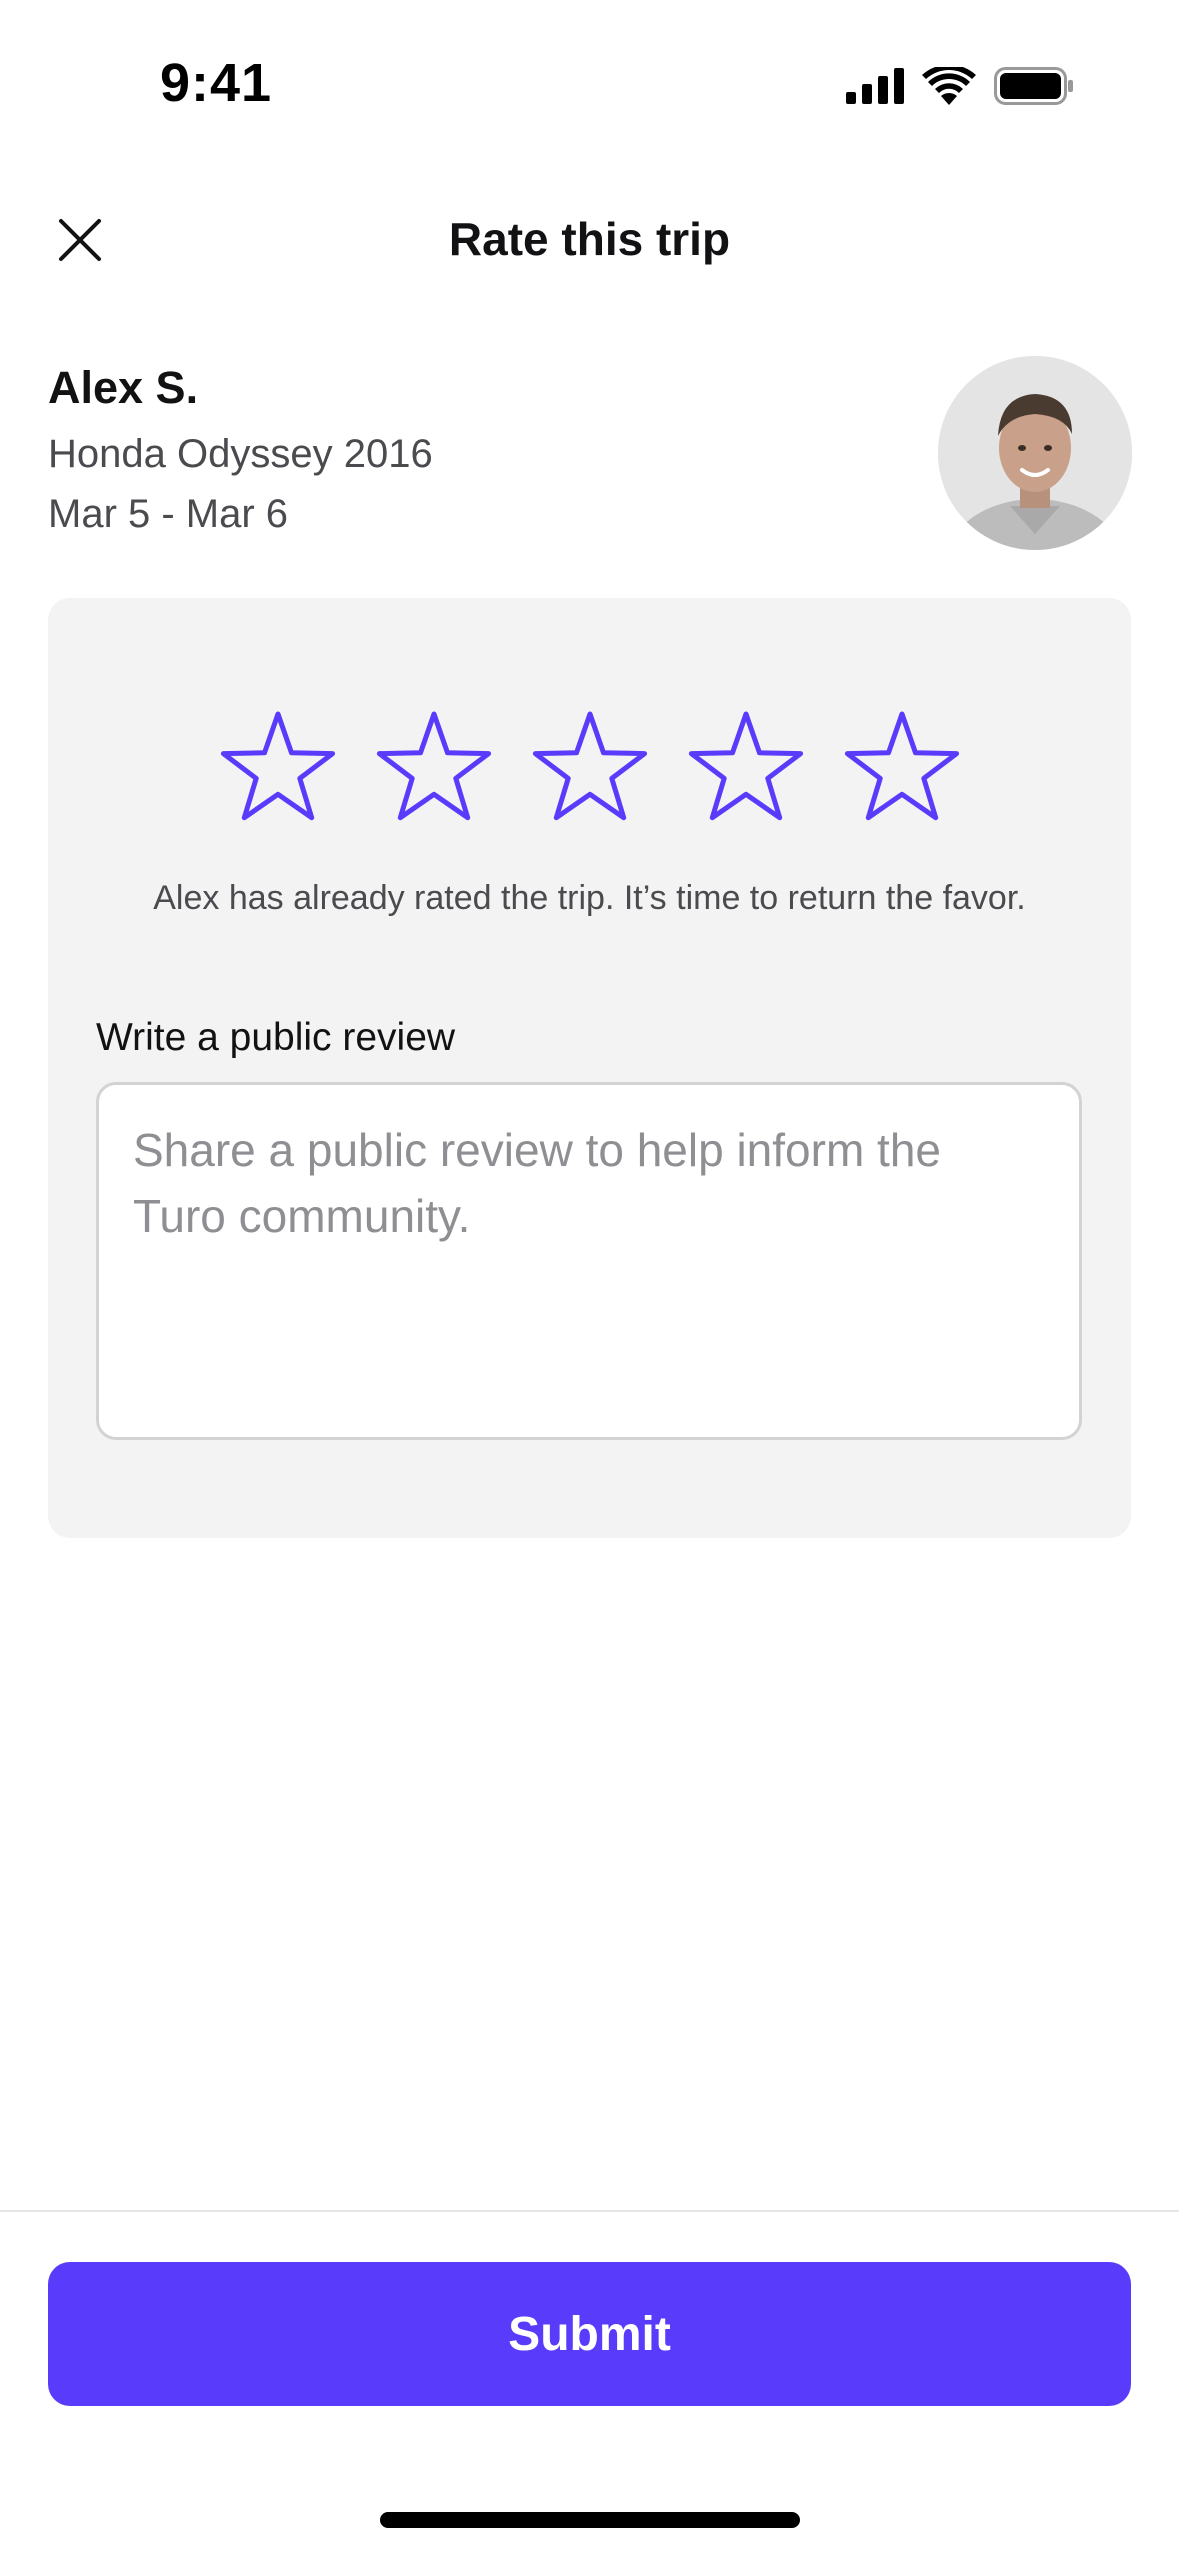 The image size is (1179, 2556). I want to click on battery-icon, so click(1033, 86).